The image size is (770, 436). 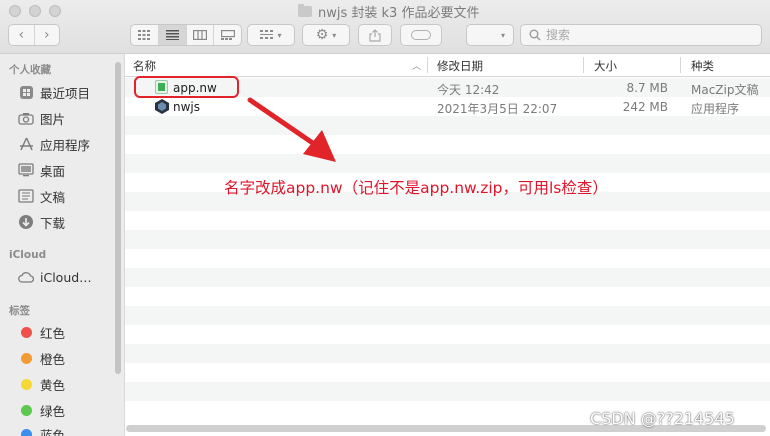 I want to click on chevron-right-icon: ›, so click(x=46, y=35).